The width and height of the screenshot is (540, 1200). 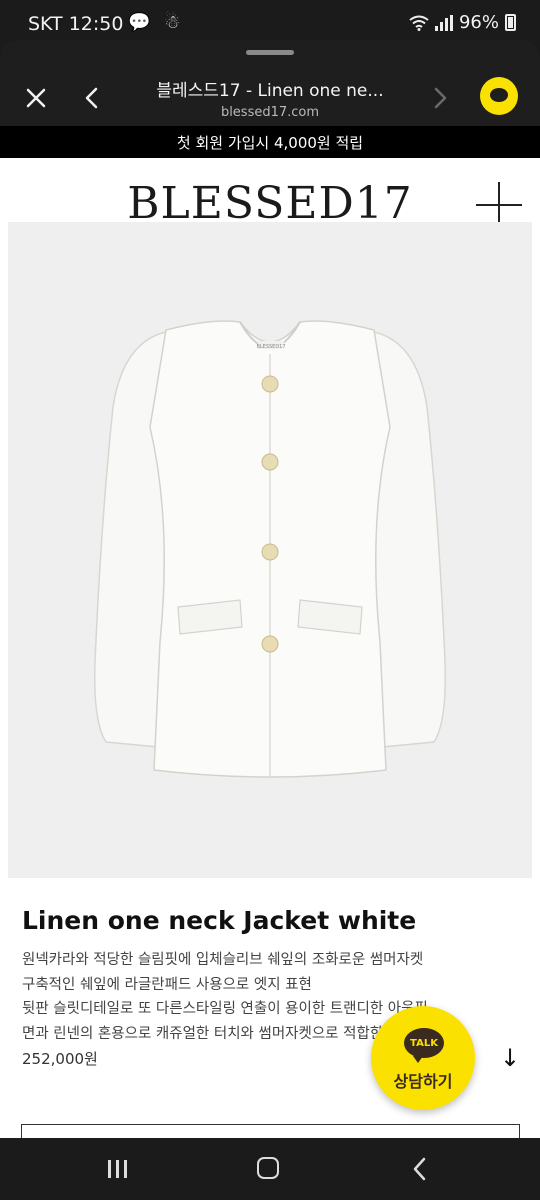 I want to click on signal-icon, so click(x=443, y=22).